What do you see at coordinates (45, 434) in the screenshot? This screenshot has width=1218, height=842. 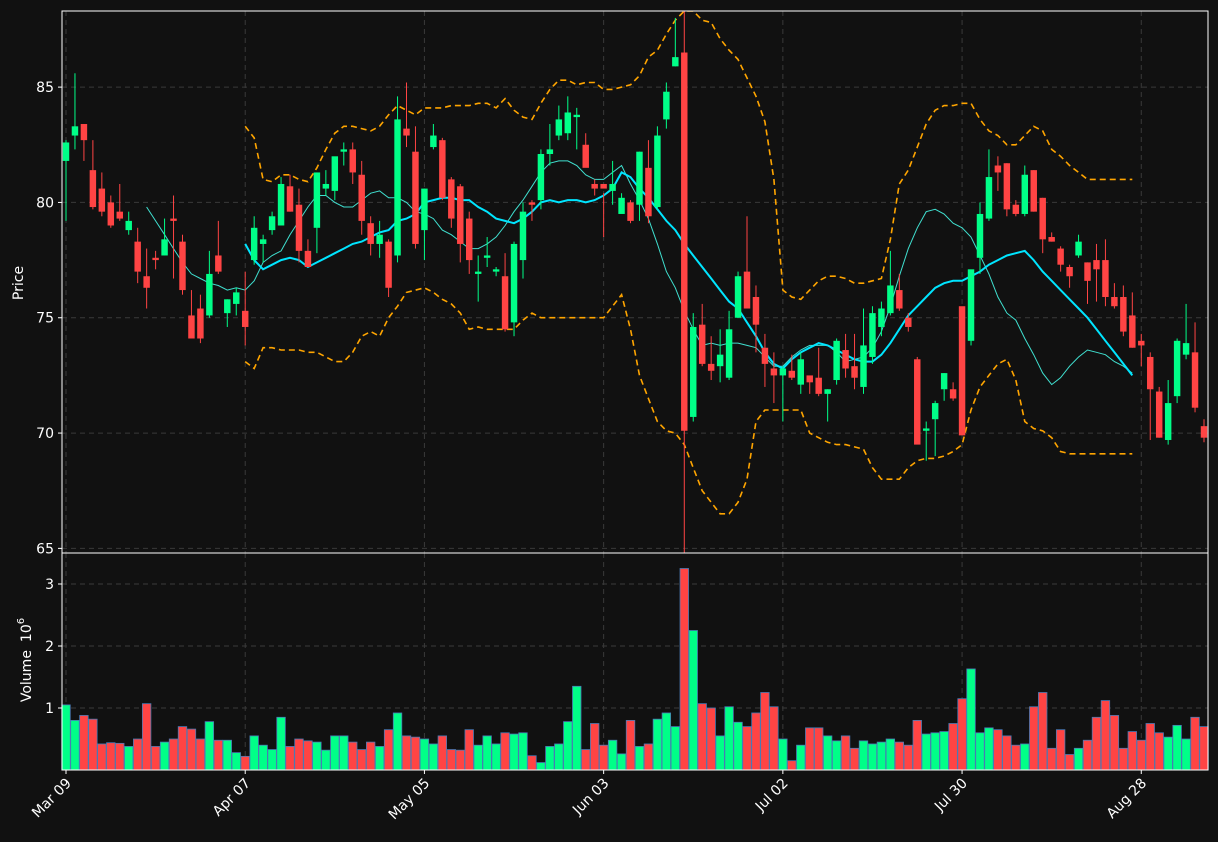 I see `price-tick-label: 70` at bounding box center [45, 434].